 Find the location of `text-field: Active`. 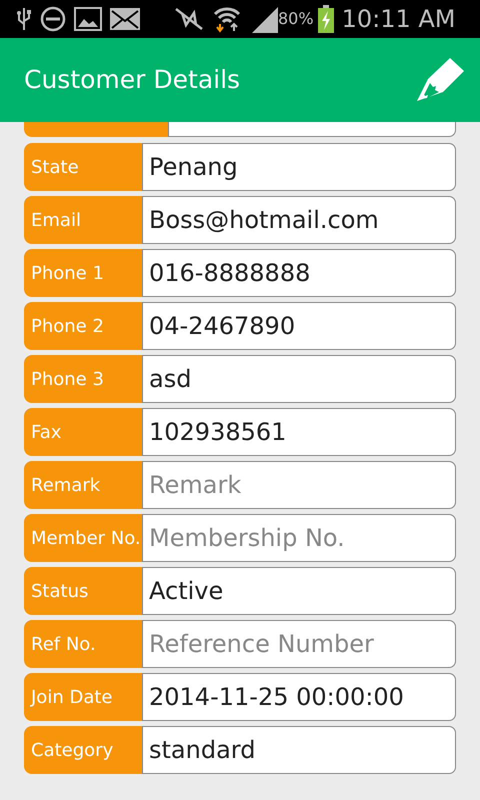

text-field: Active is located at coordinates (299, 591).